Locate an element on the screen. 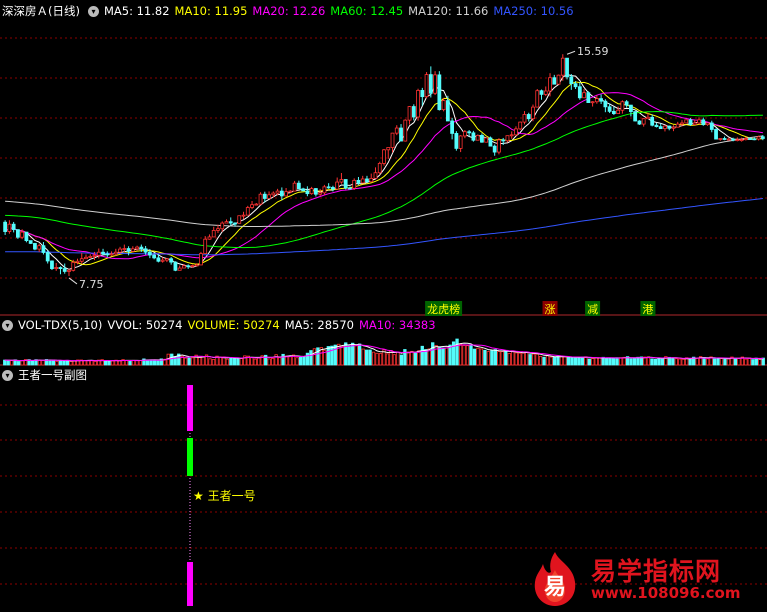  ma-legend-item-1: MA10: 11.95 is located at coordinates (211, 11).